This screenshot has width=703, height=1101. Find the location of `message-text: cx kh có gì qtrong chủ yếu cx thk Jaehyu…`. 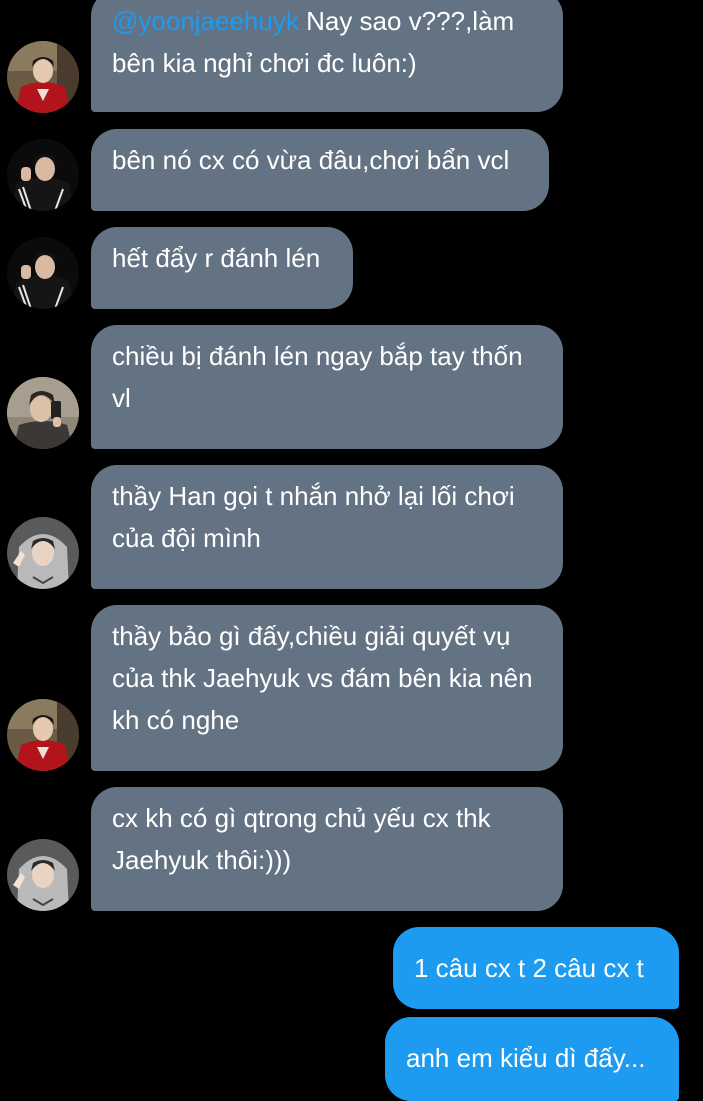

message-text: cx kh có gì qtrong chủ yếu cx thk Jaehyu… is located at coordinates (301, 839).